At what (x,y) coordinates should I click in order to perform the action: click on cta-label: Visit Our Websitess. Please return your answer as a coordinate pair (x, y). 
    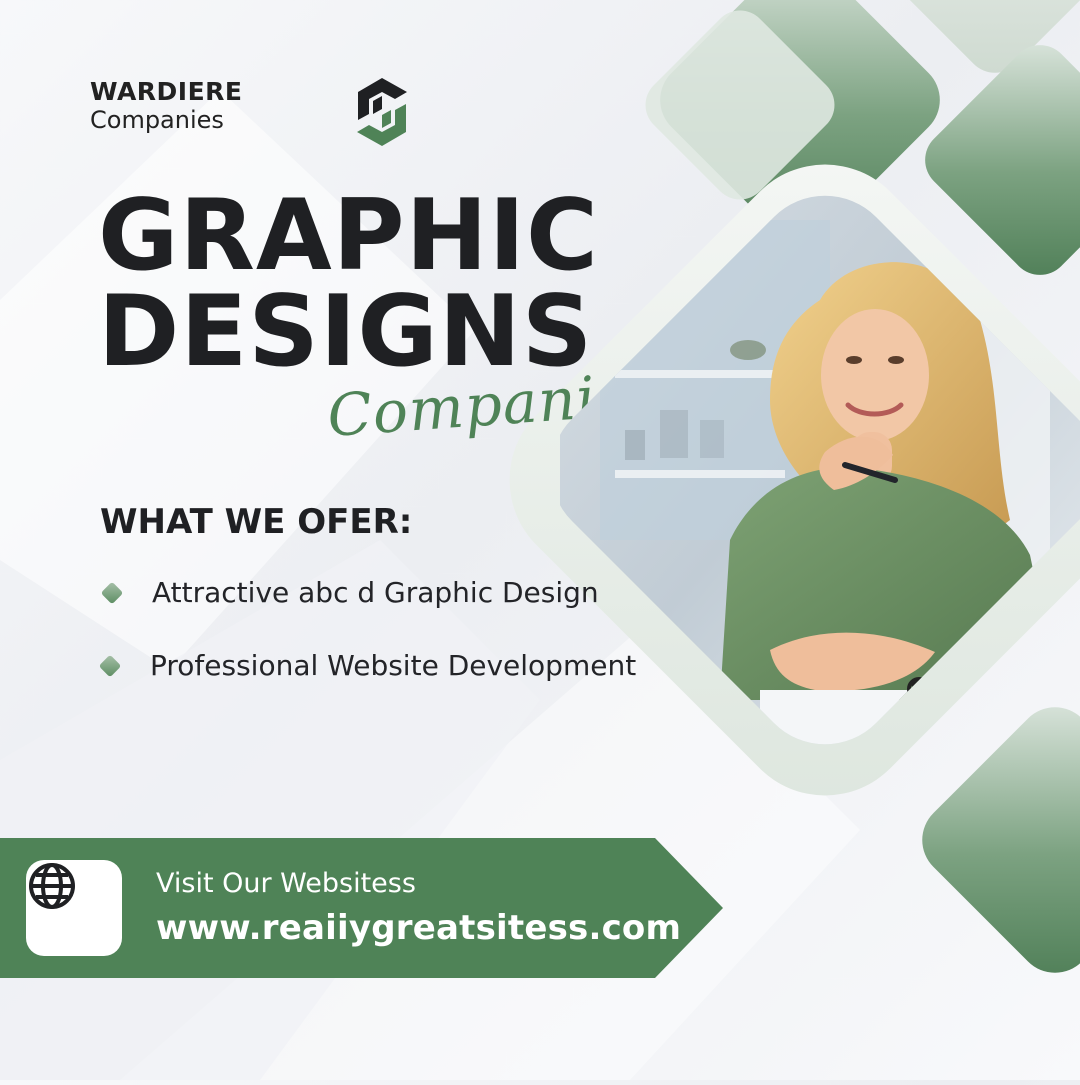
    Looking at the image, I should click on (286, 883).